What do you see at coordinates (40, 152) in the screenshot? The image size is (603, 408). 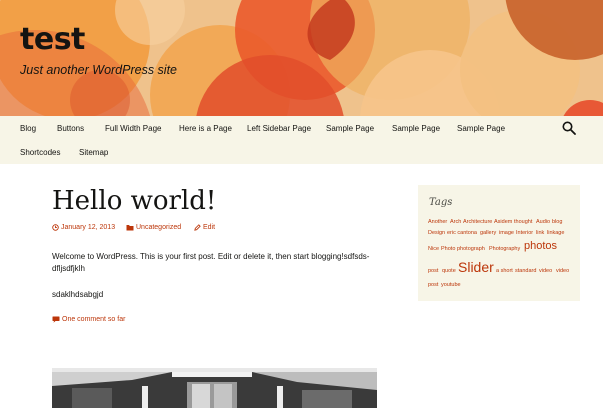 I see `nav-item-shortcodes: Shortcodes` at bounding box center [40, 152].